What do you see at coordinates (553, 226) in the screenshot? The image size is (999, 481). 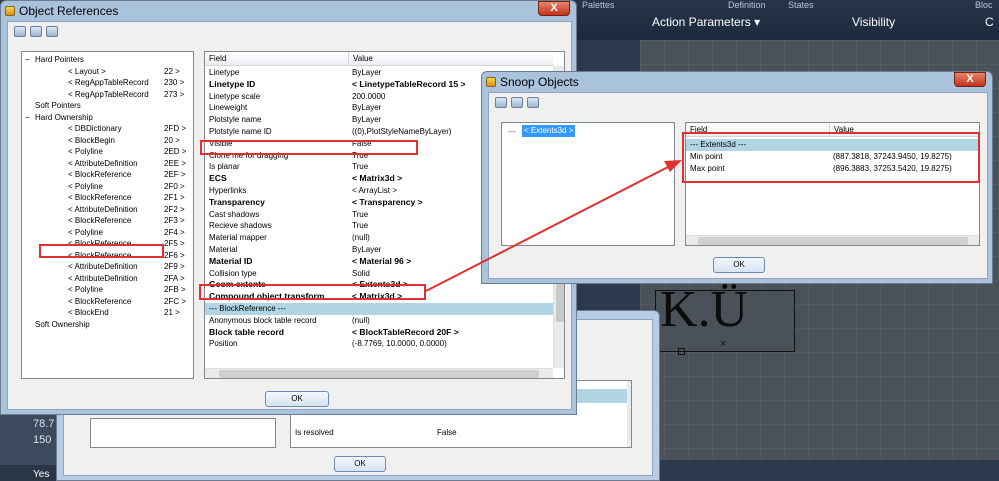 I see `annotation-arrow` at bounding box center [553, 226].